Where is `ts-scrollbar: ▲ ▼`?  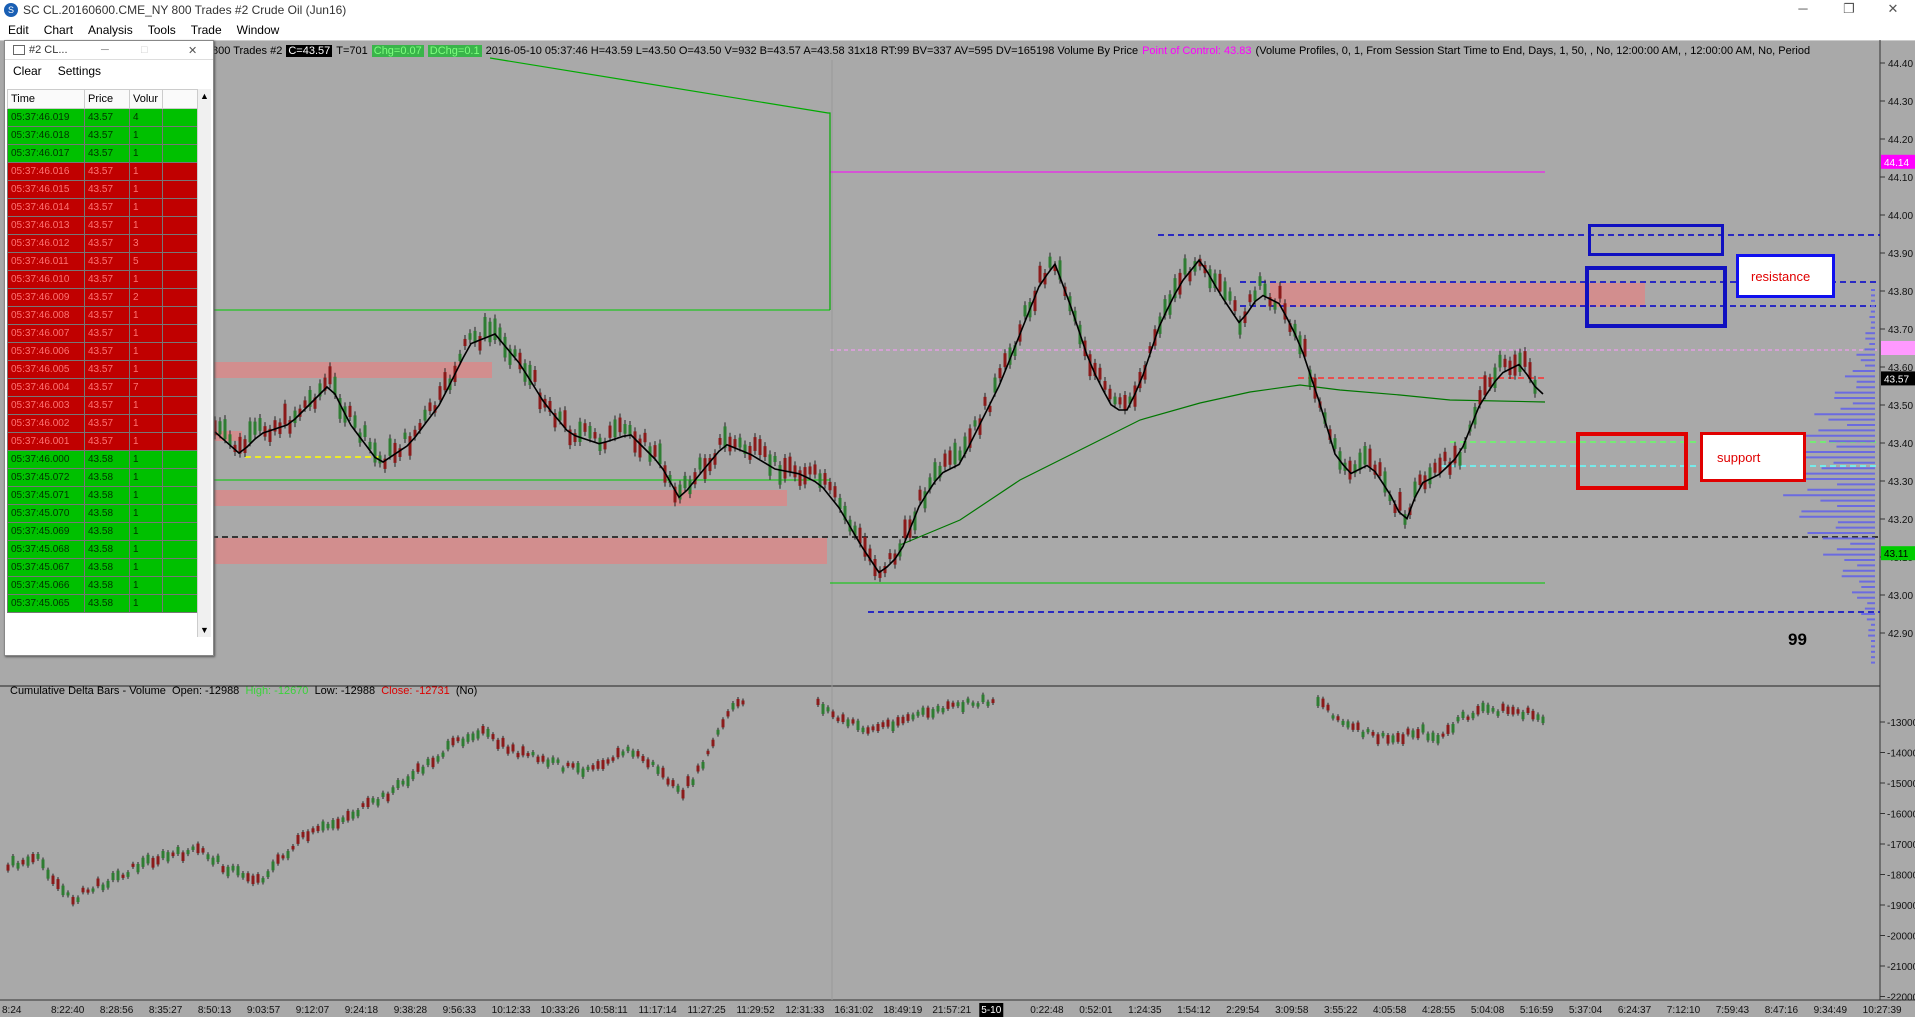
ts-scrollbar: ▲ ▼ is located at coordinates (204, 363).